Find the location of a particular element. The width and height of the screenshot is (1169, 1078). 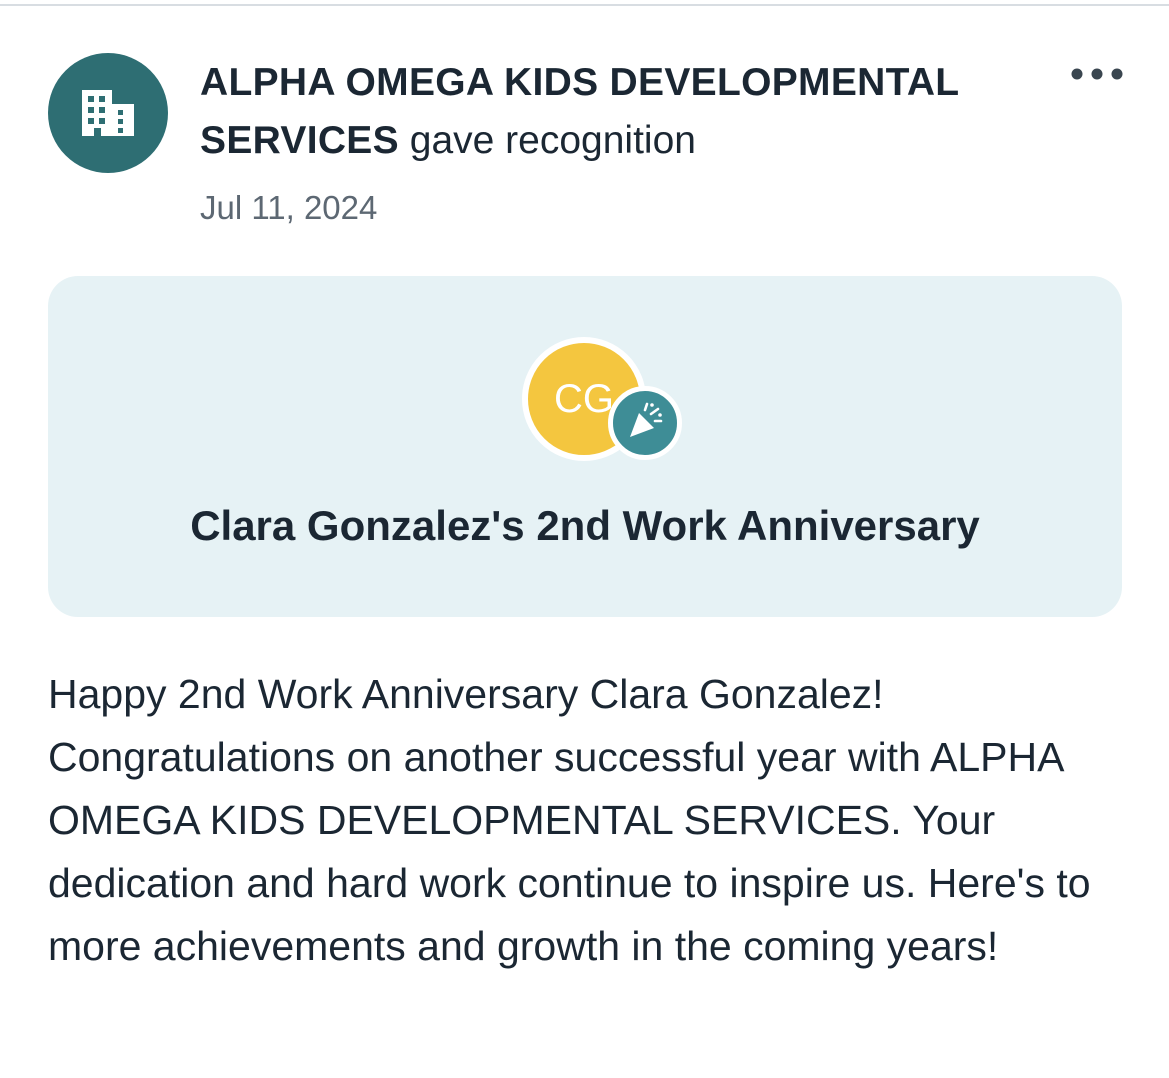

post-action-text: gave recognition is located at coordinates (552, 140).